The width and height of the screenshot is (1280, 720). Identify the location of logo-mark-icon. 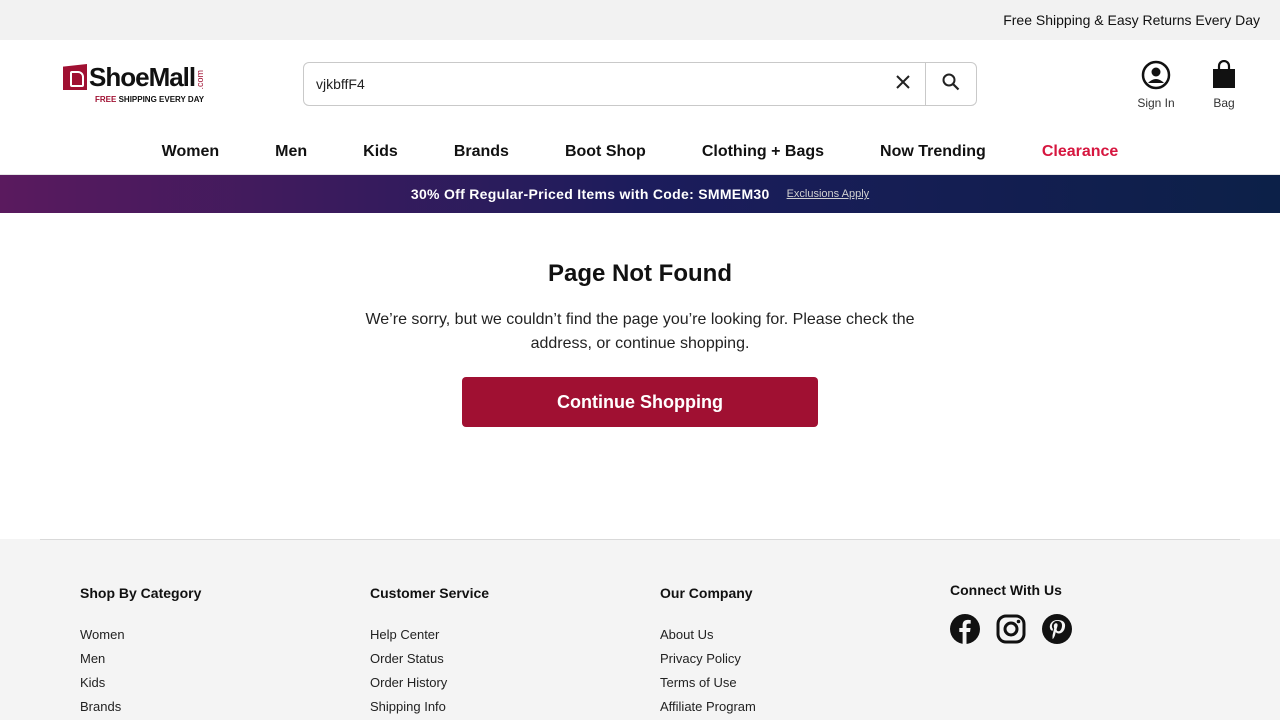
(75, 77).